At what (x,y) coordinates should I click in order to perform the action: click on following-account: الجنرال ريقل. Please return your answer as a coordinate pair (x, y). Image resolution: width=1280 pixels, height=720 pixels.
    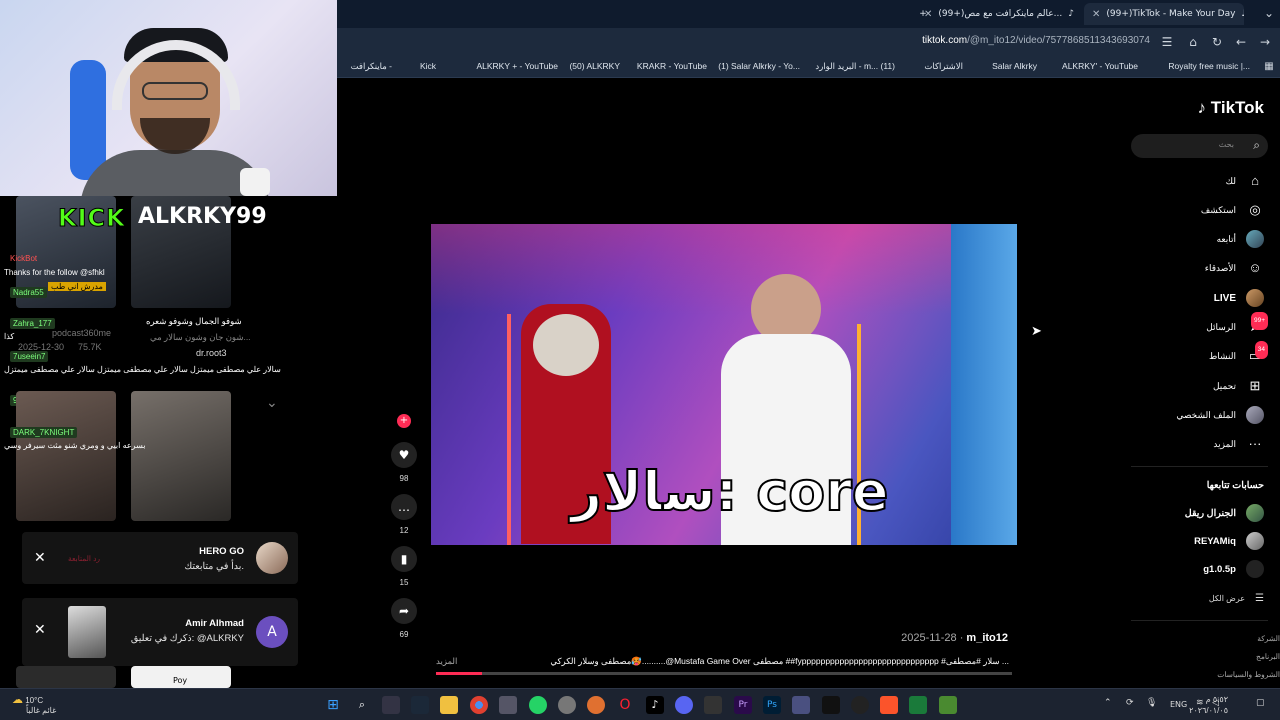
    Looking at the image, I should click on (1224, 513).